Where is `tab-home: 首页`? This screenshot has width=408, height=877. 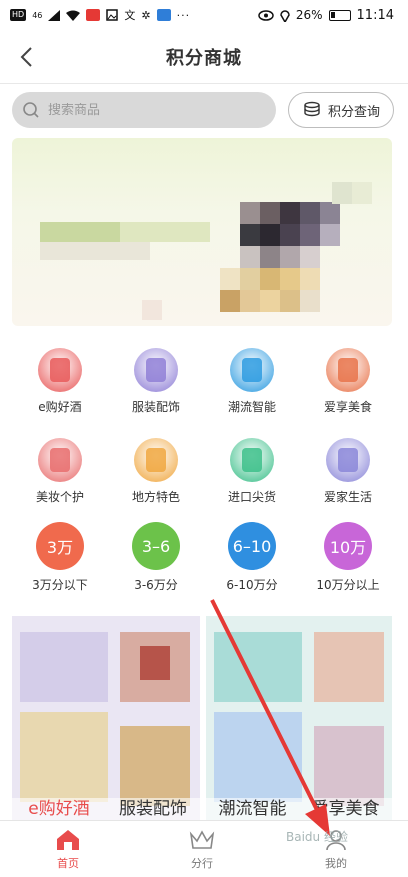 tab-home: 首页 is located at coordinates (68, 849).